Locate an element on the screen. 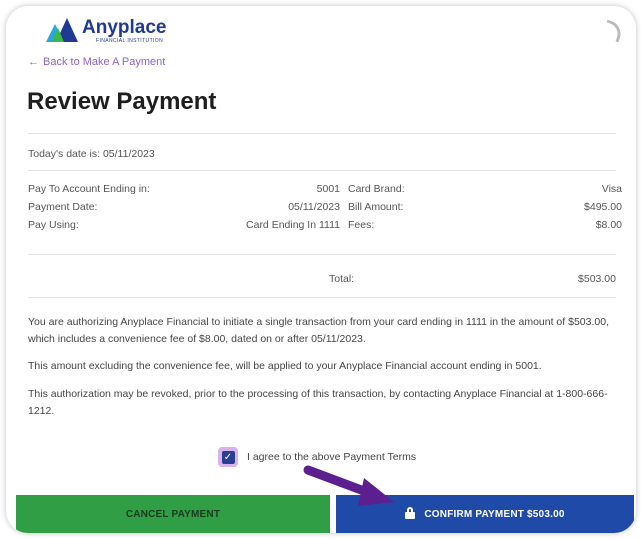  back-link-label: Back to Make A Payment is located at coordinates (104, 62).